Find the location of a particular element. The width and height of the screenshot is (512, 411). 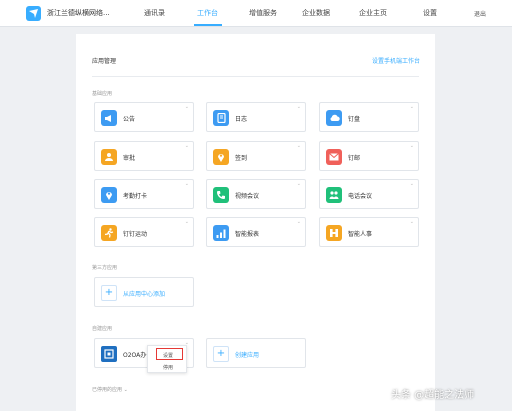

app-tile-smart-hr: 智能人事 ⌄ is located at coordinates (369, 232).